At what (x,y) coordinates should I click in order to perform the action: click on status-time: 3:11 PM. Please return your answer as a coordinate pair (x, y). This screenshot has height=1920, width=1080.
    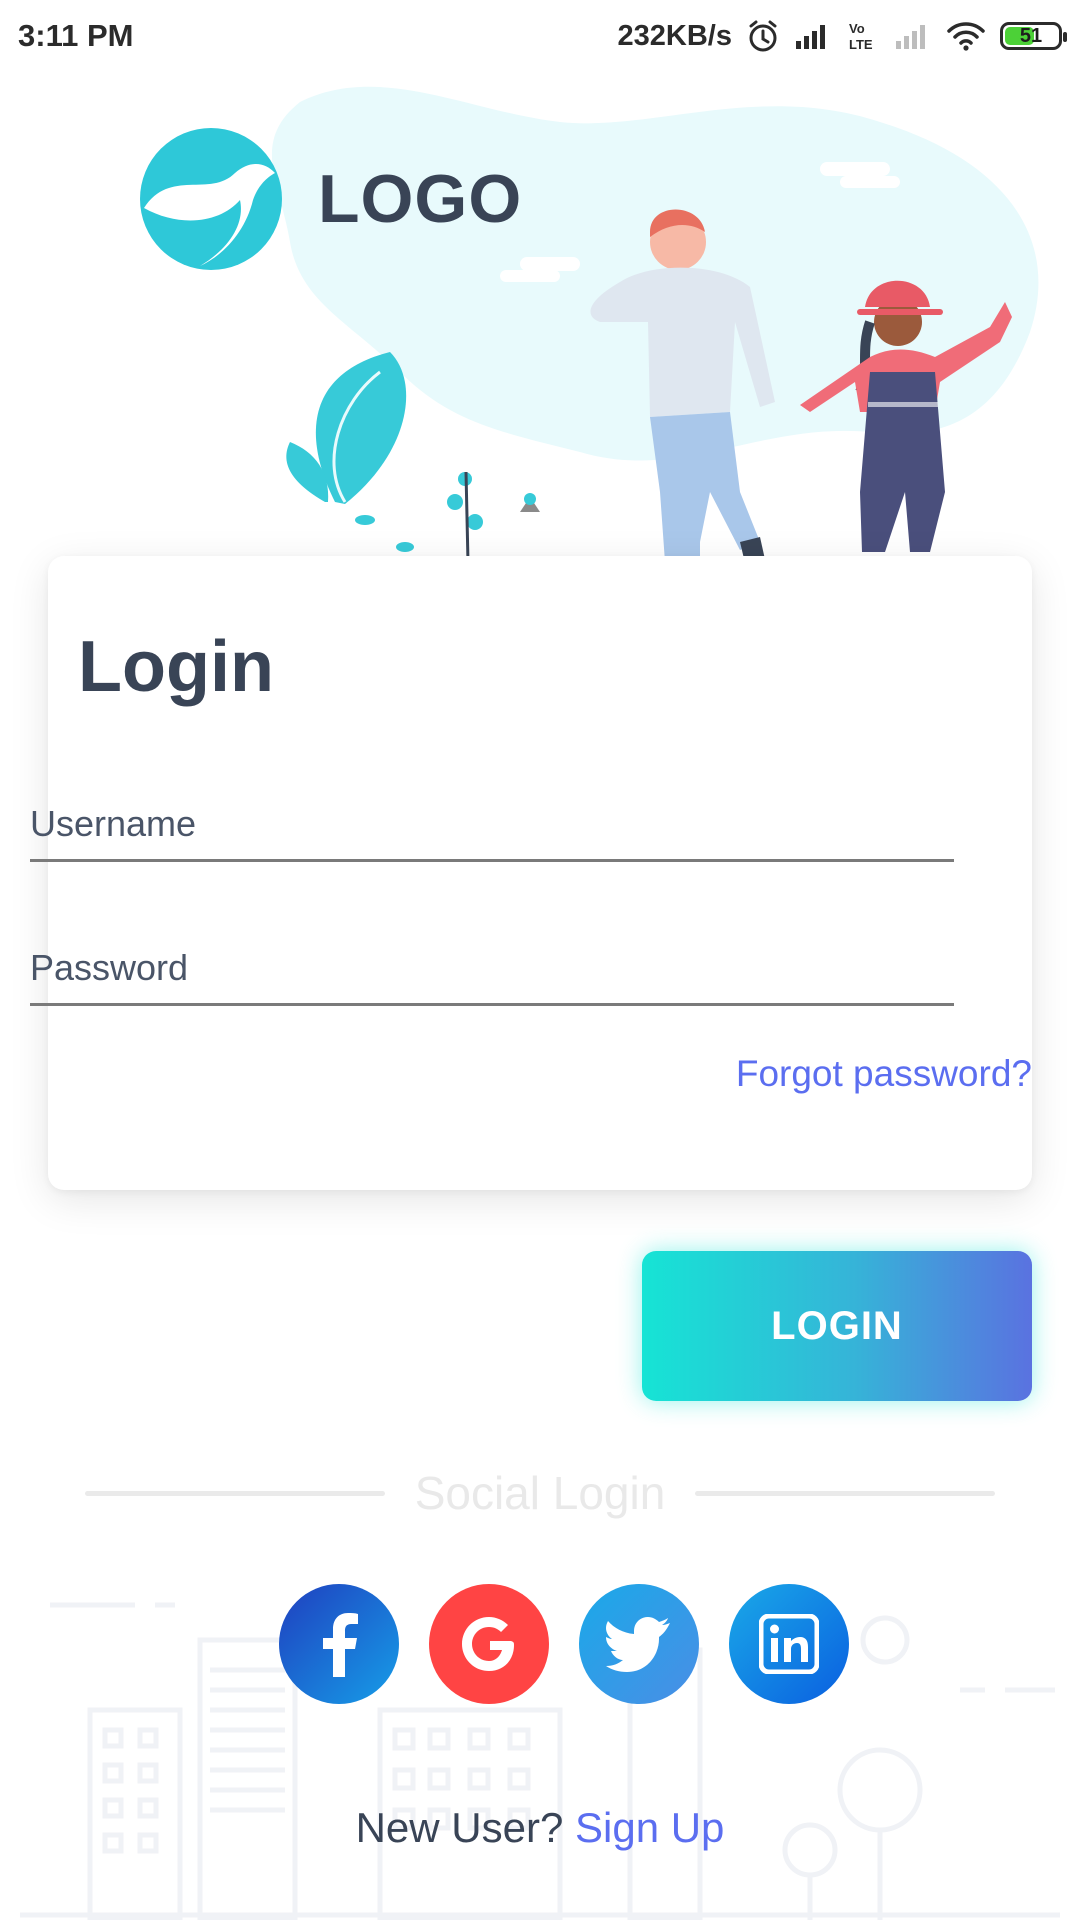
    Looking at the image, I should click on (76, 35).